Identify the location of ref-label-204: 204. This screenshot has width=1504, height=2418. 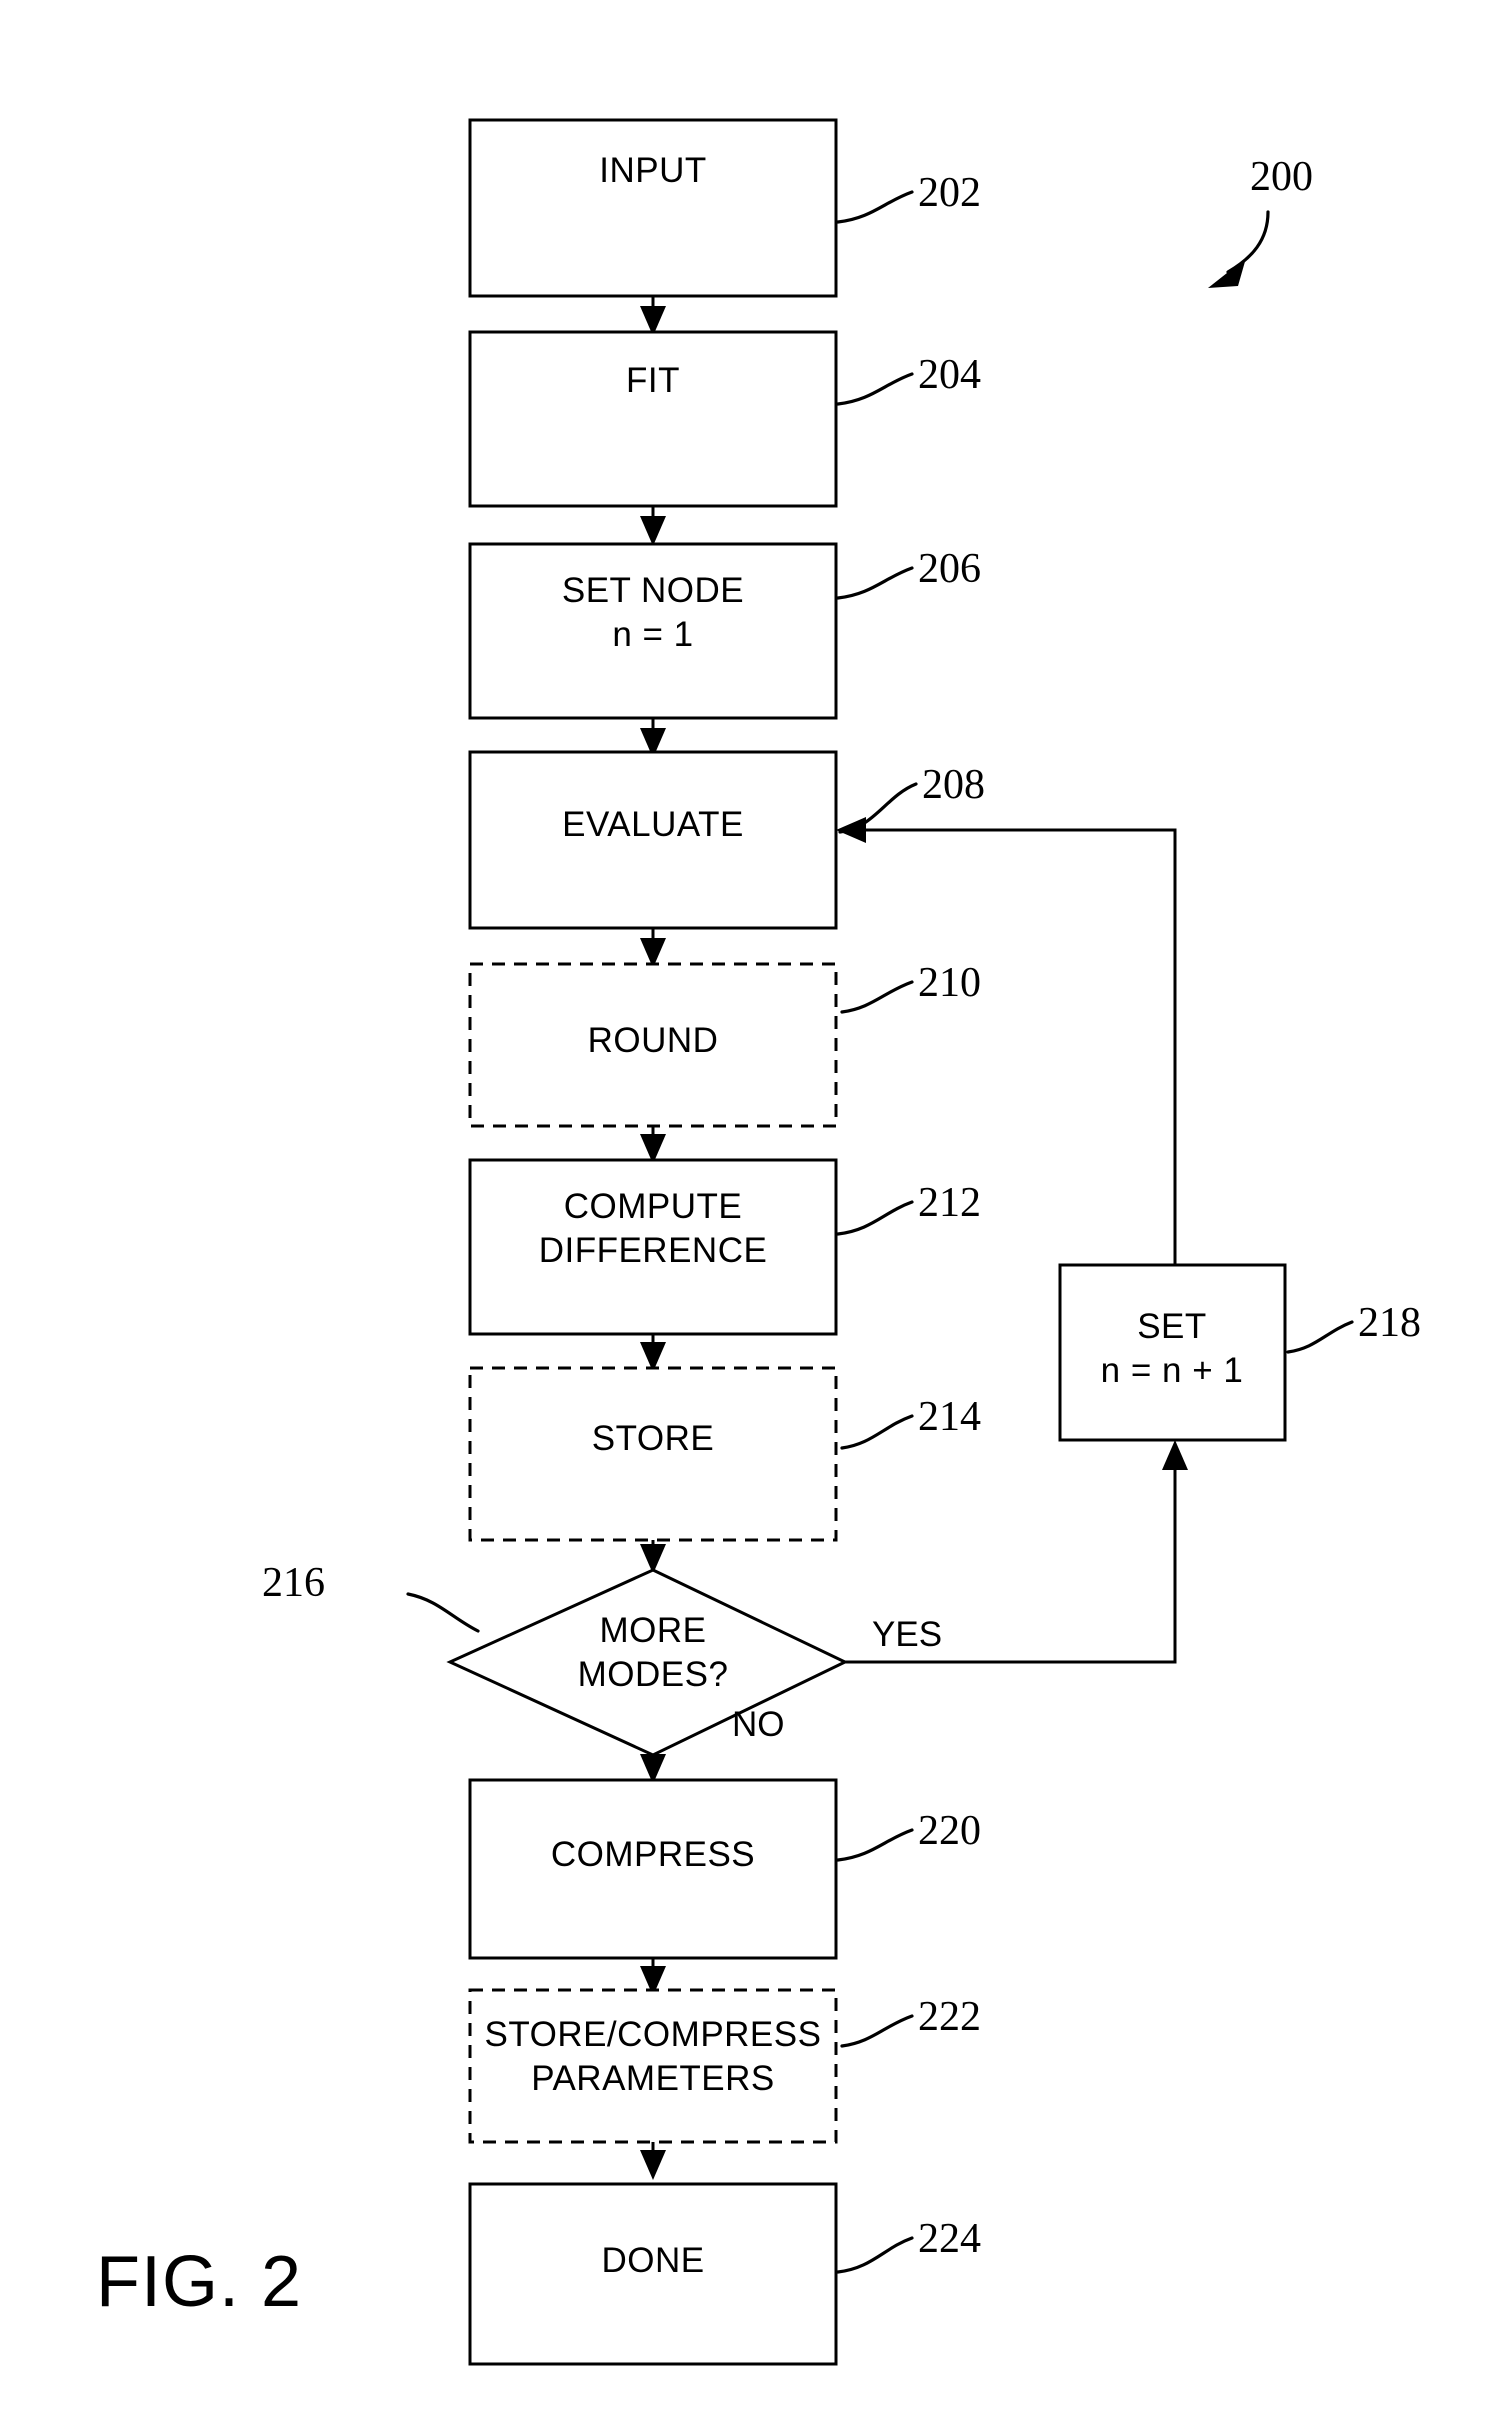
(949, 375).